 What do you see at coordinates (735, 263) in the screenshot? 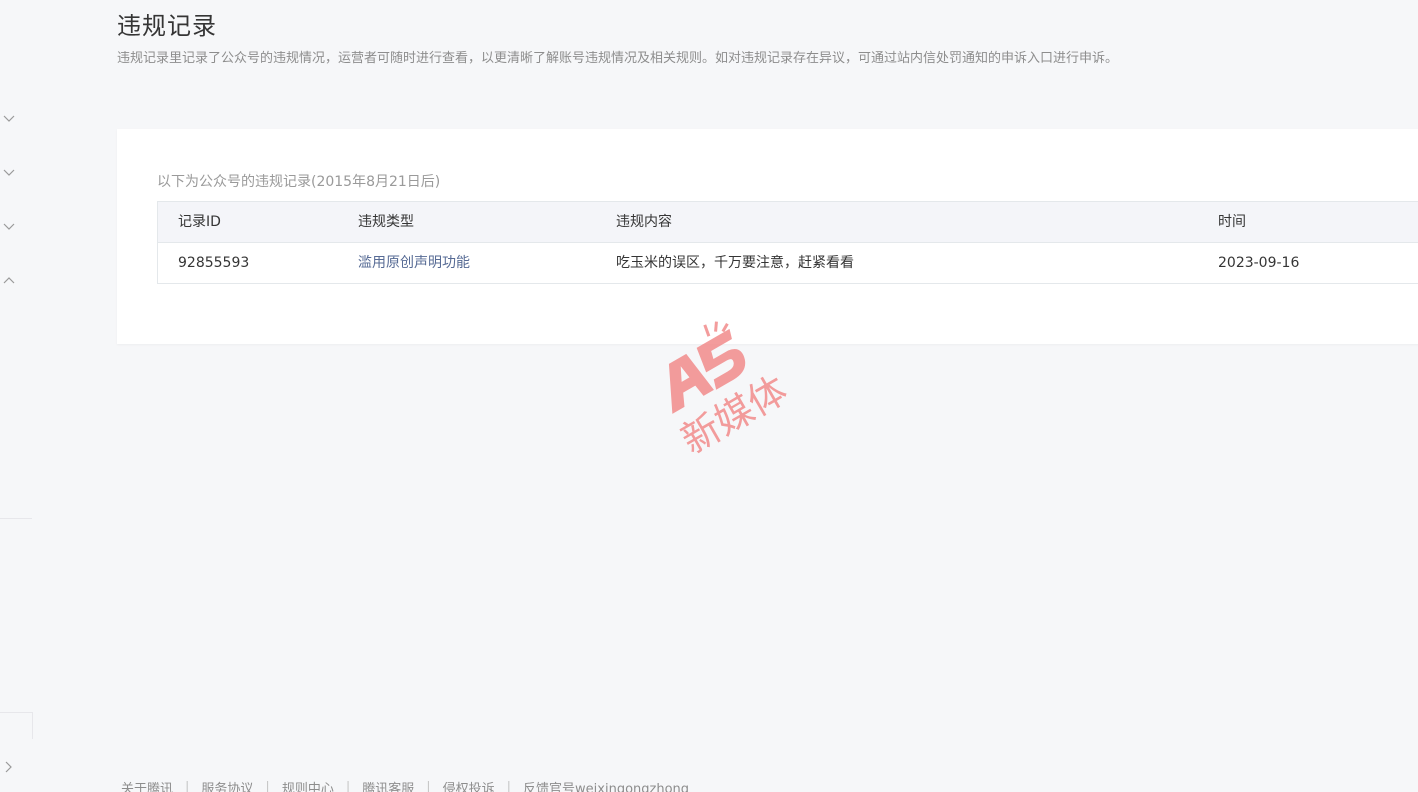
I see `record-content: 吃玉米的误区，千万要注意，赶紧看看` at bounding box center [735, 263].